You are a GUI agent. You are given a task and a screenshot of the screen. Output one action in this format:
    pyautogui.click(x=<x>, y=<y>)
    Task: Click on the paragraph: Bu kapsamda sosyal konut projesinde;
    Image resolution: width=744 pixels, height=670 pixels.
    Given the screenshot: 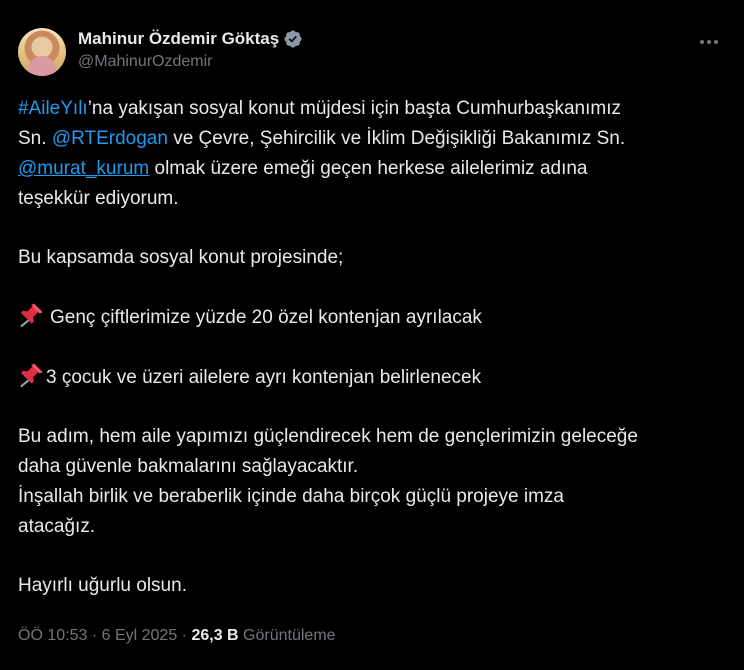 What is the action you would take?
    pyautogui.click(x=181, y=257)
    